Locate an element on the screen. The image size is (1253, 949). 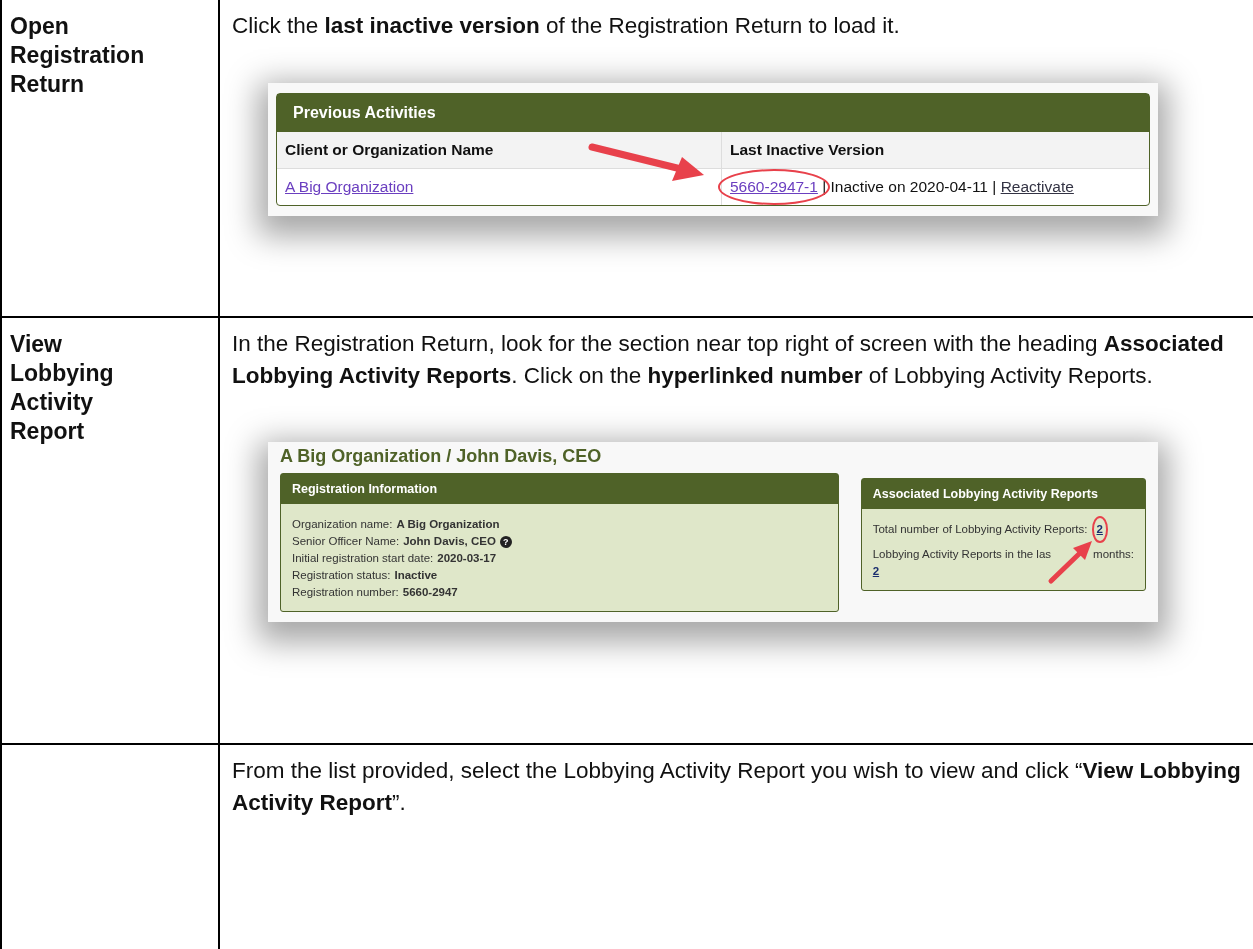
field-label: Registration number: is located at coordinates (345, 592).